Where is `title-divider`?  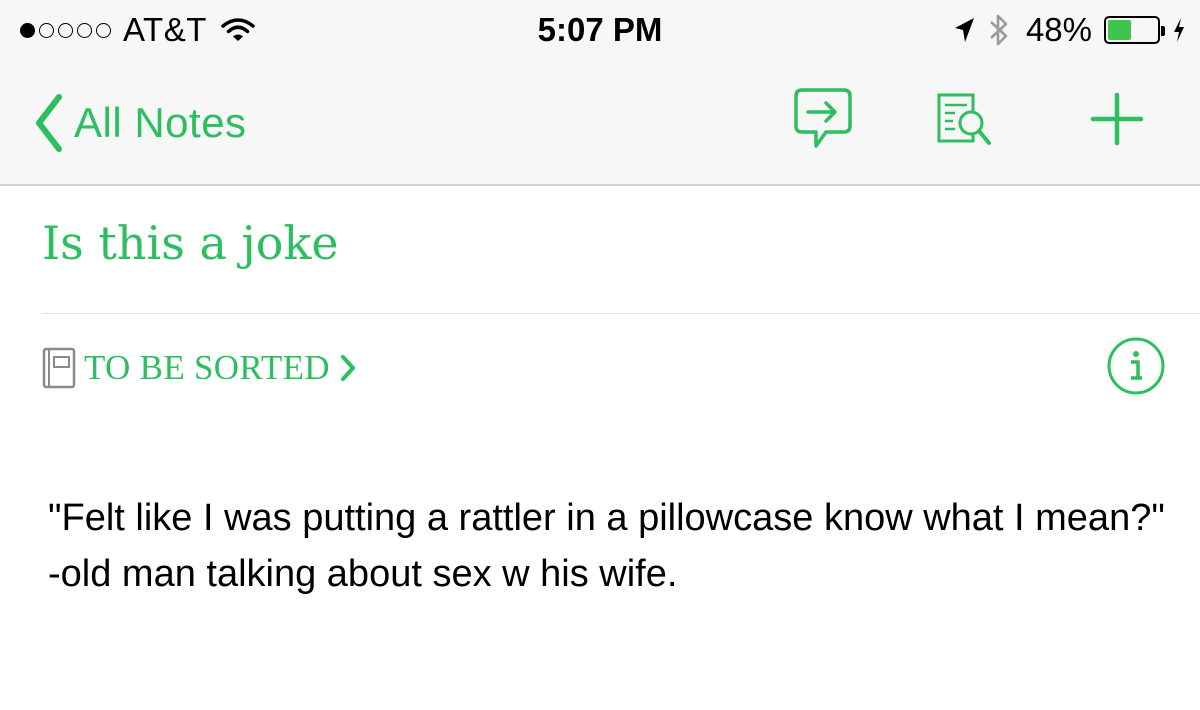 title-divider is located at coordinates (621, 313).